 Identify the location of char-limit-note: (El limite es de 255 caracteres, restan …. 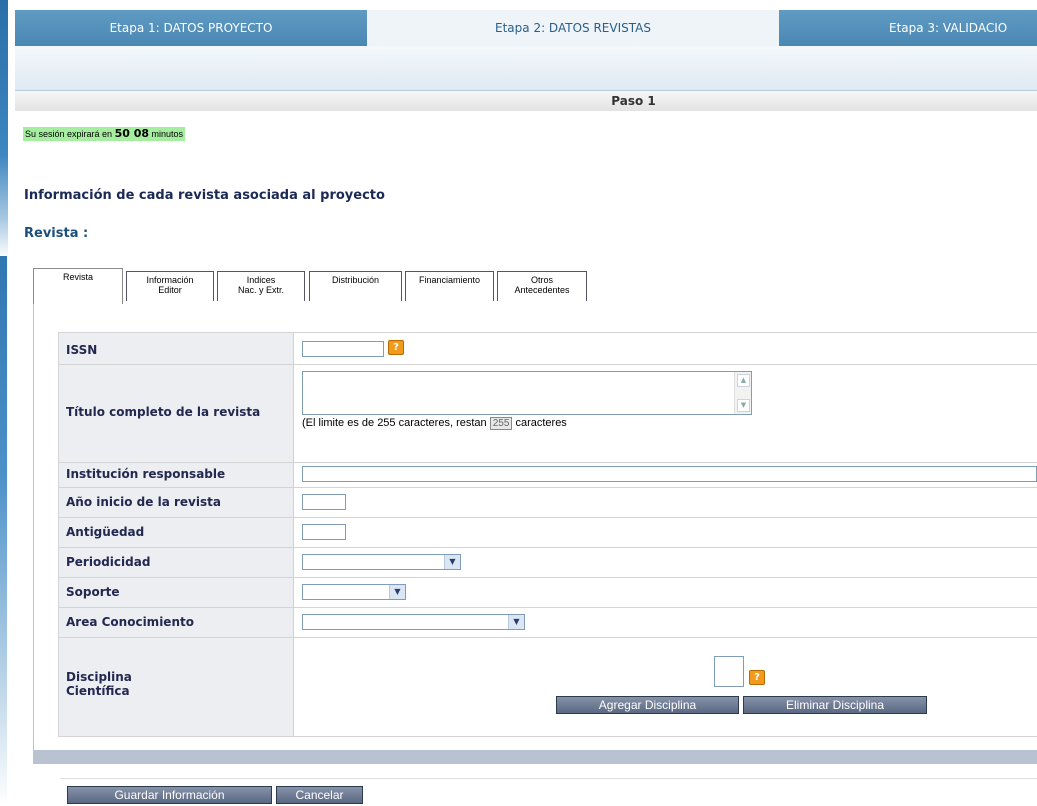
(434, 423).